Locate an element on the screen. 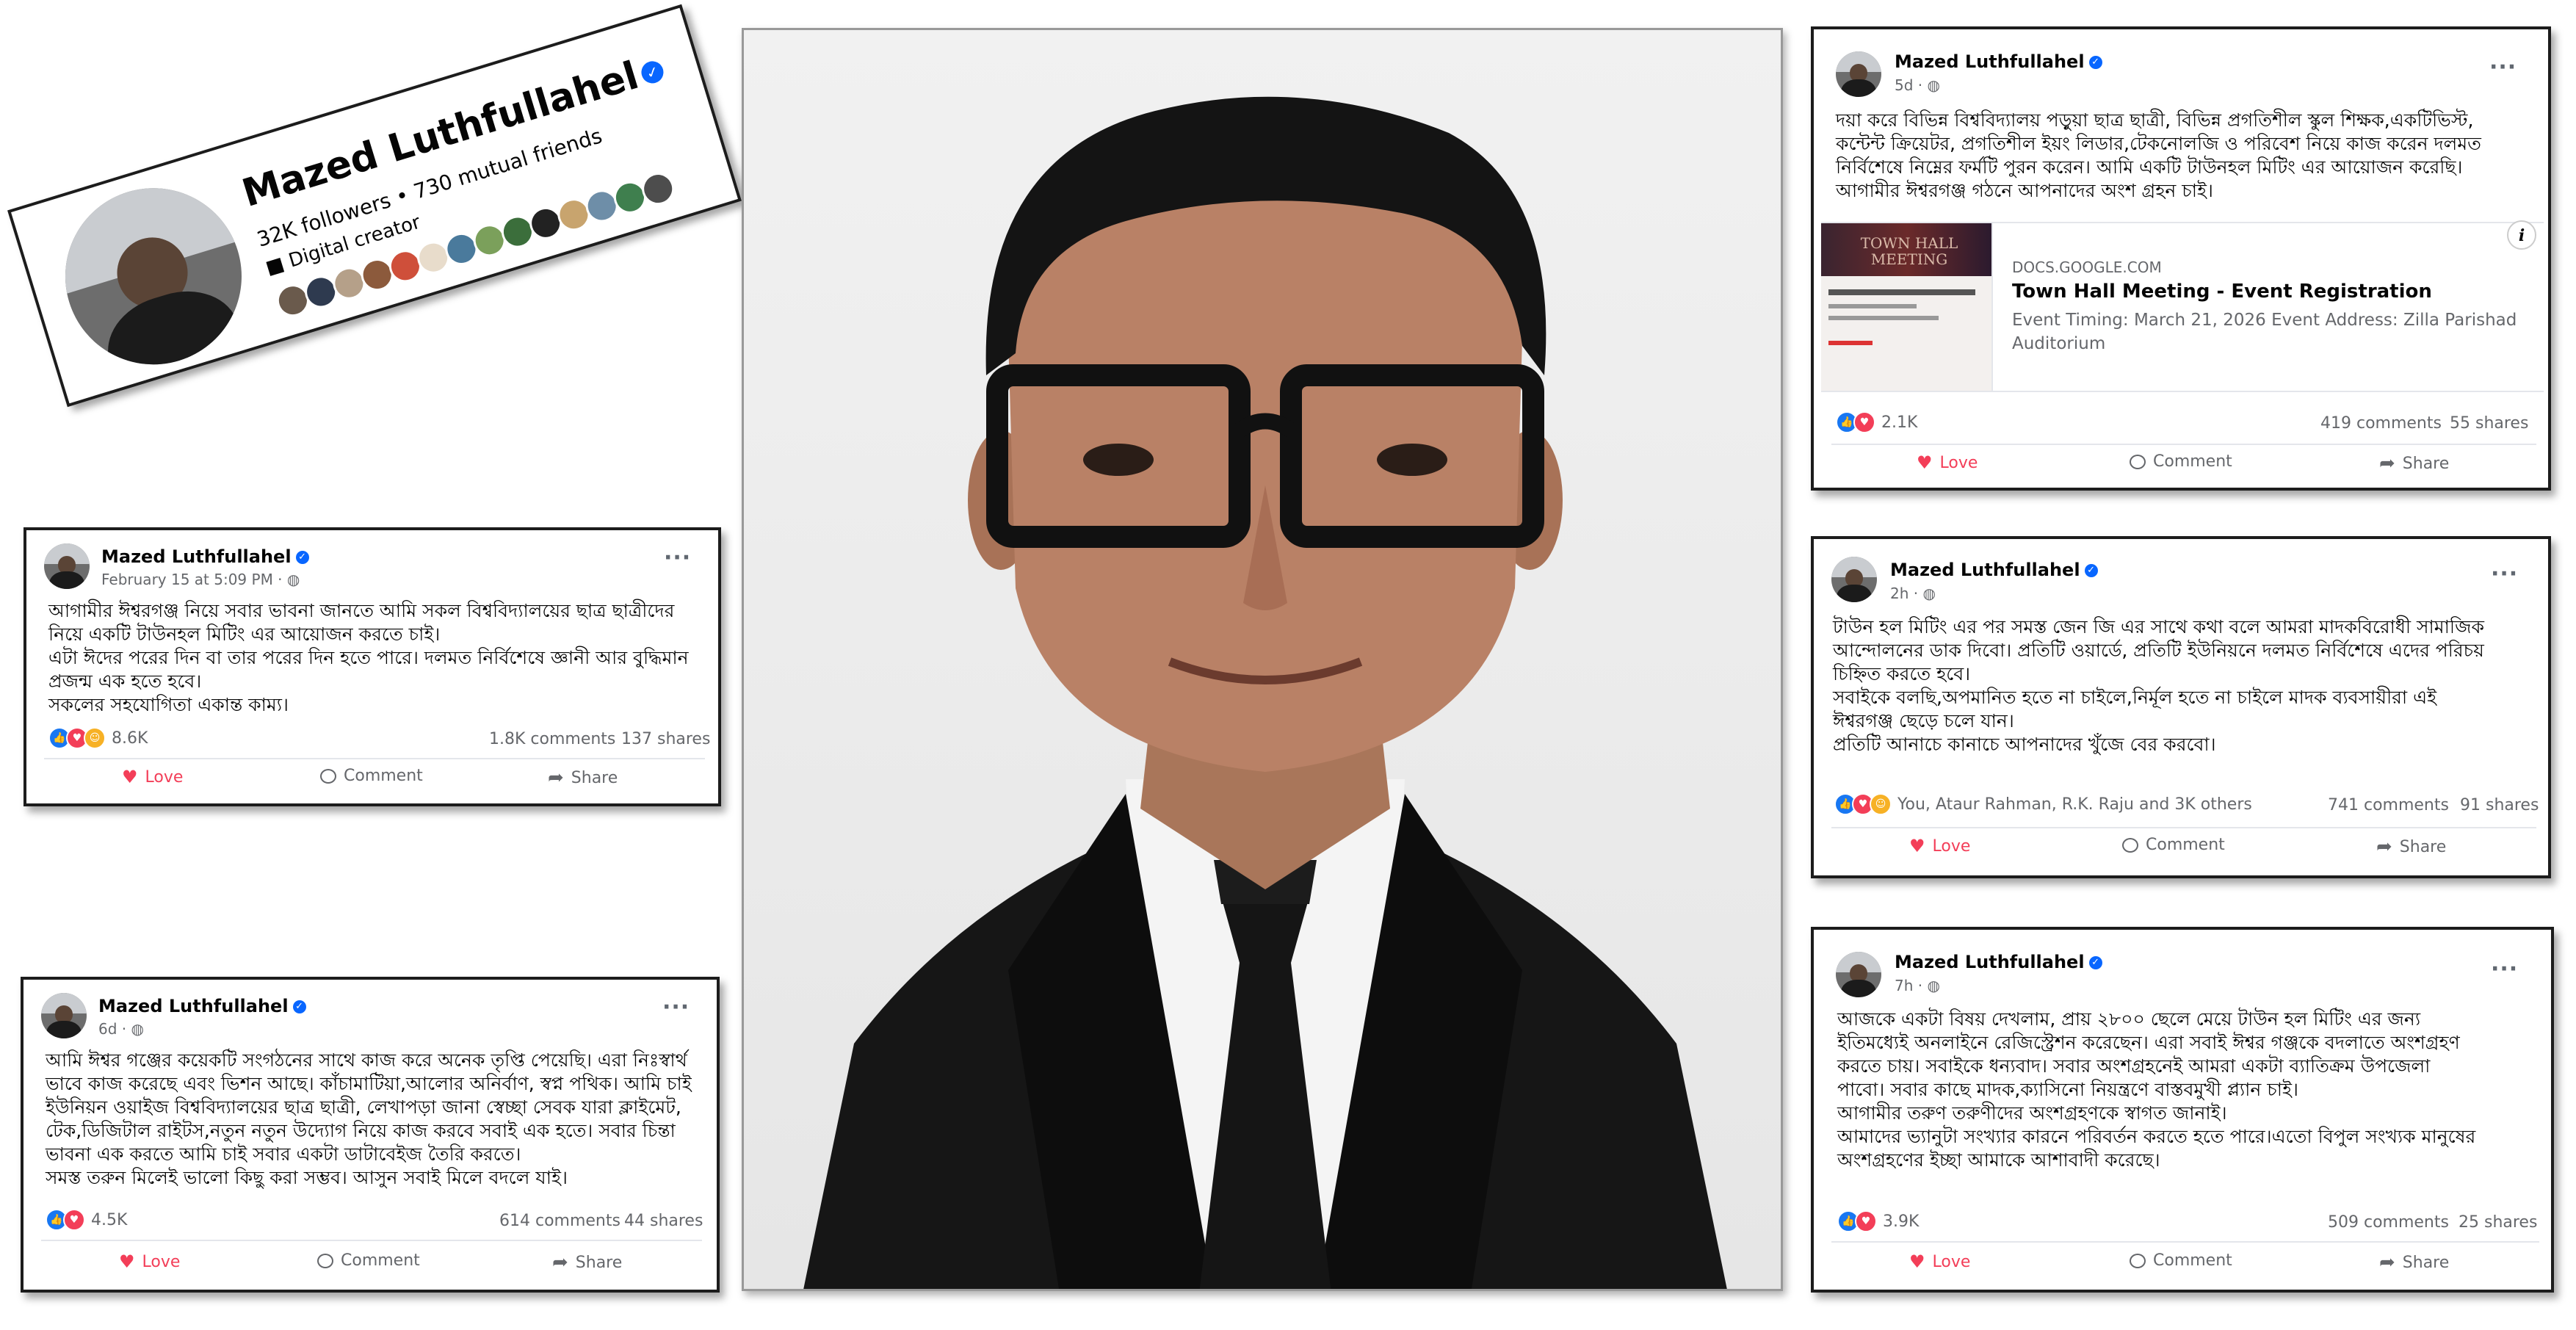 This screenshot has width=2576, height=1330. link-domain: DOCS.GOOGLE.COM is located at coordinates (2087, 267).